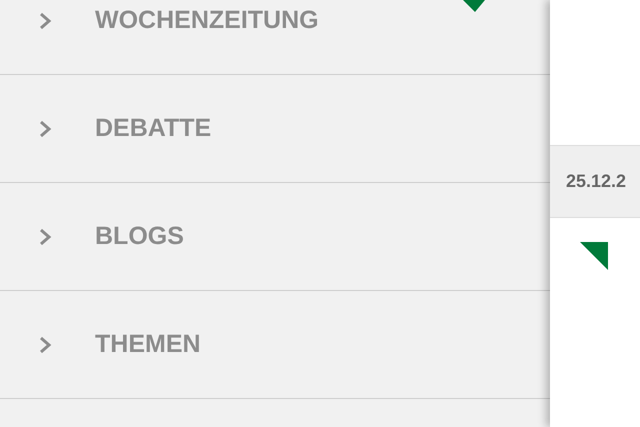 This screenshot has width=640, height=427. Describe the element at coordinates (596, 181) in the screenshot. I see `date-header: 25.12.2` at that location.